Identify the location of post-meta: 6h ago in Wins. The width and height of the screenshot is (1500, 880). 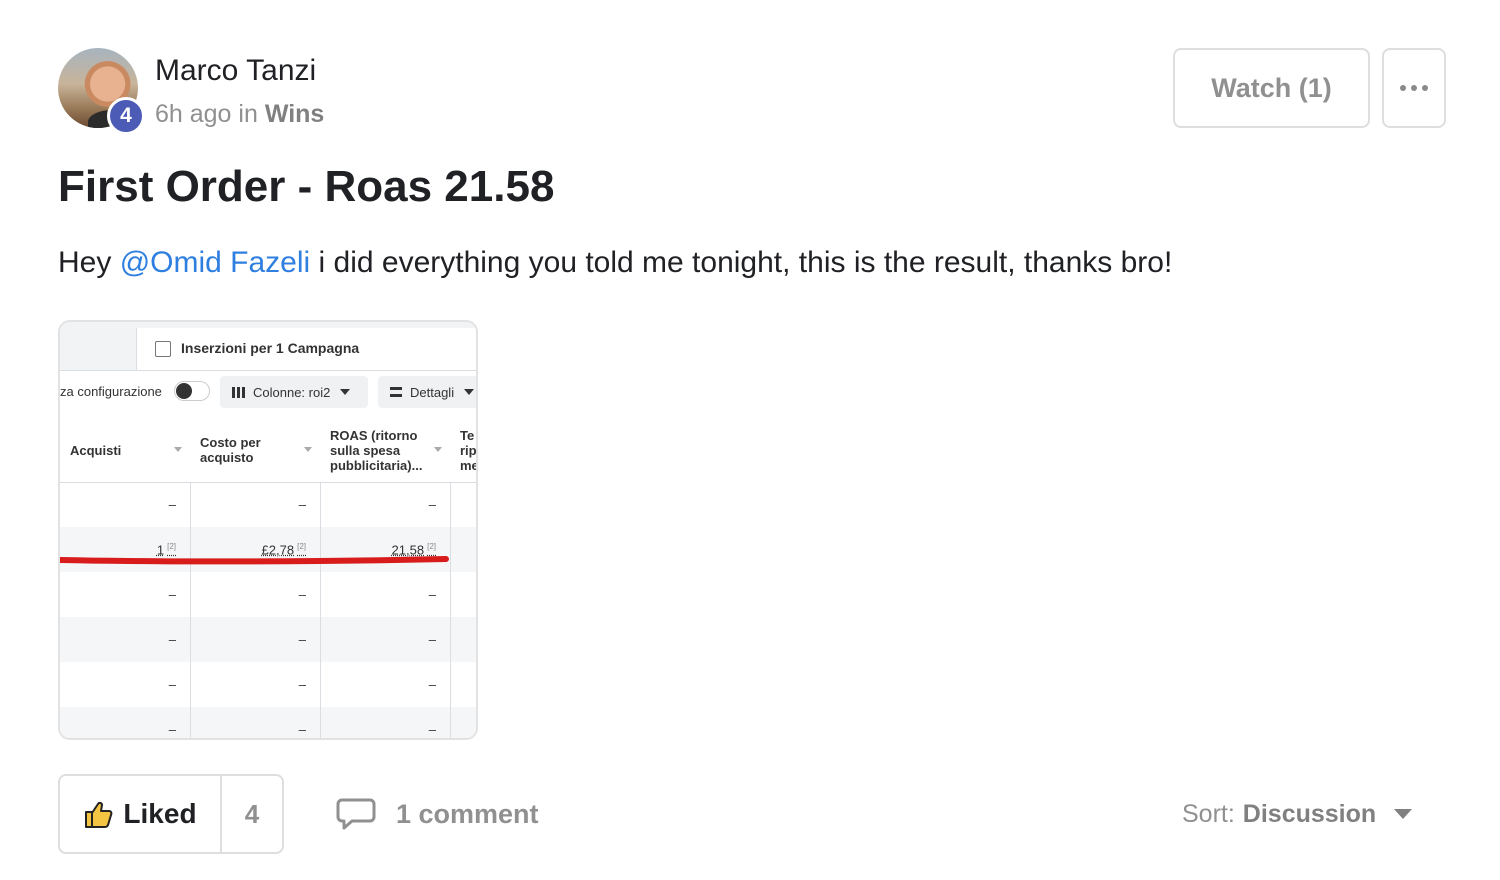
(239, 114).